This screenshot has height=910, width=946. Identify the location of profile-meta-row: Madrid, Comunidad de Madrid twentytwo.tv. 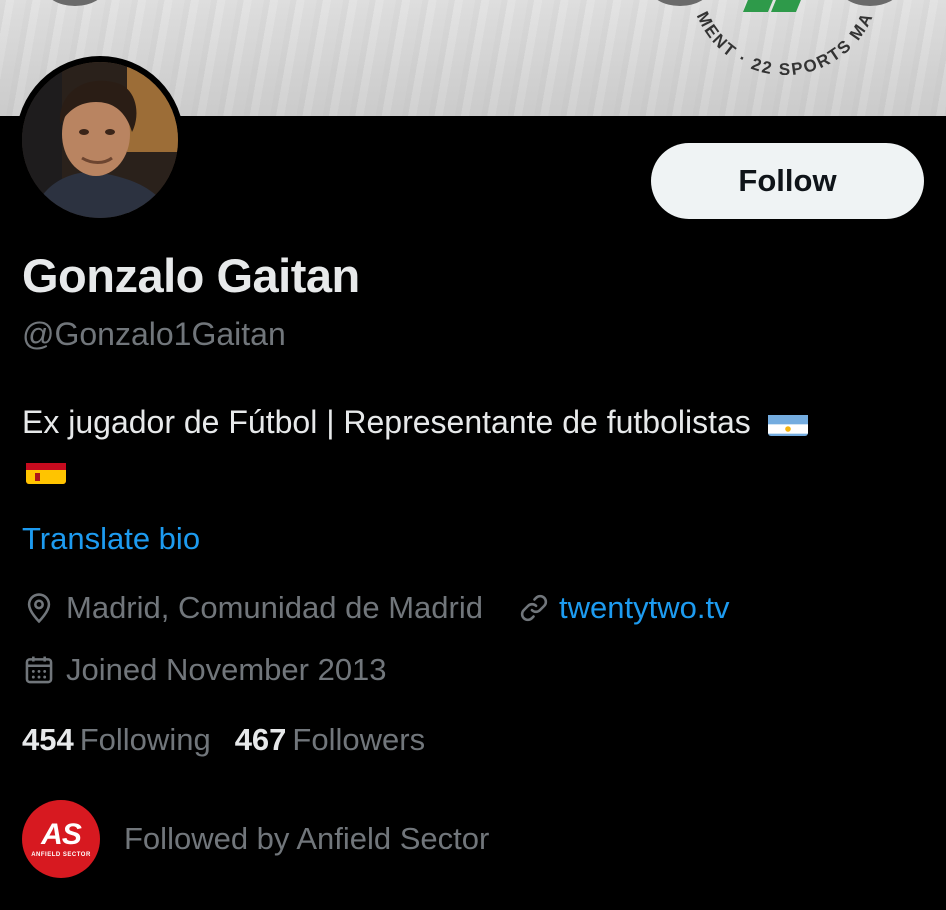
(376, 608).